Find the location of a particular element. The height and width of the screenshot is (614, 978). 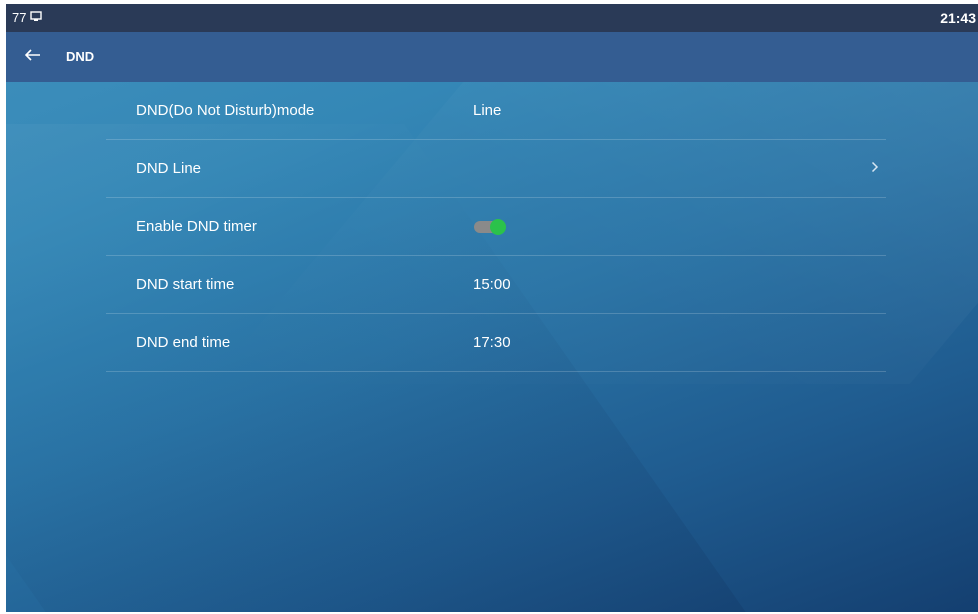

line-number: 77 is located at coordinates (19, 17).